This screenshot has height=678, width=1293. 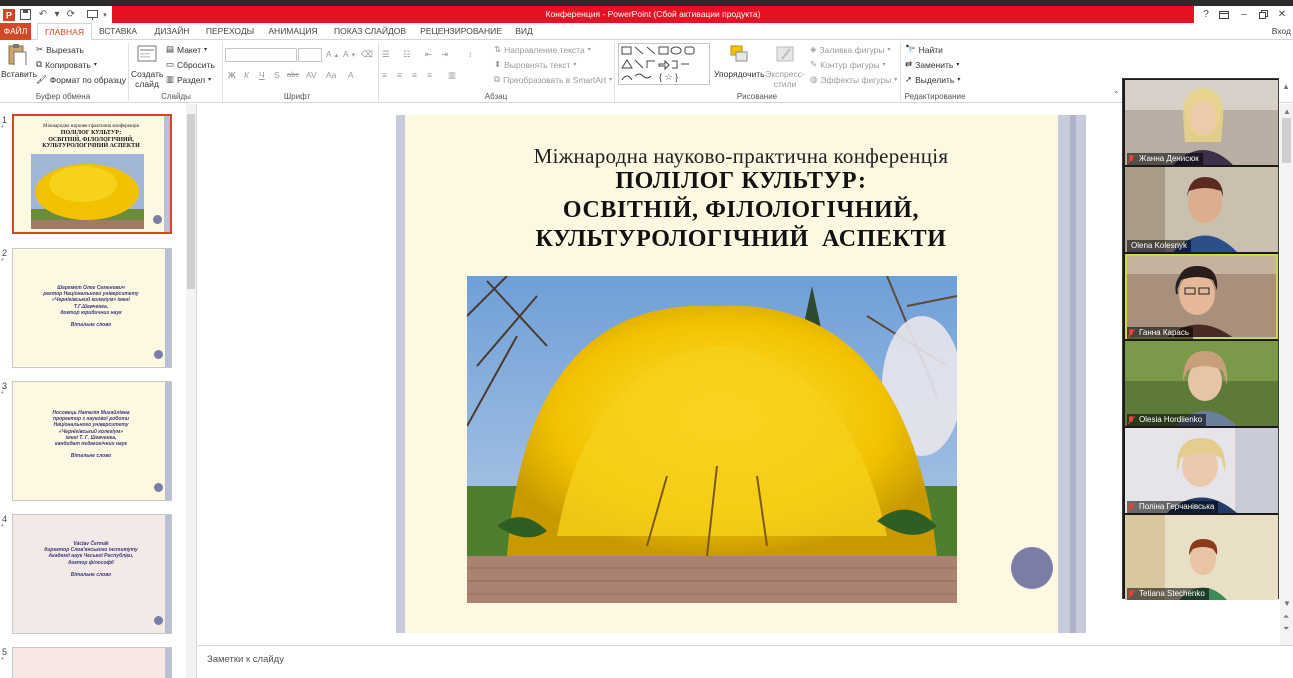 I want to click on bold-button: Ж, so click(x=232, y=75).